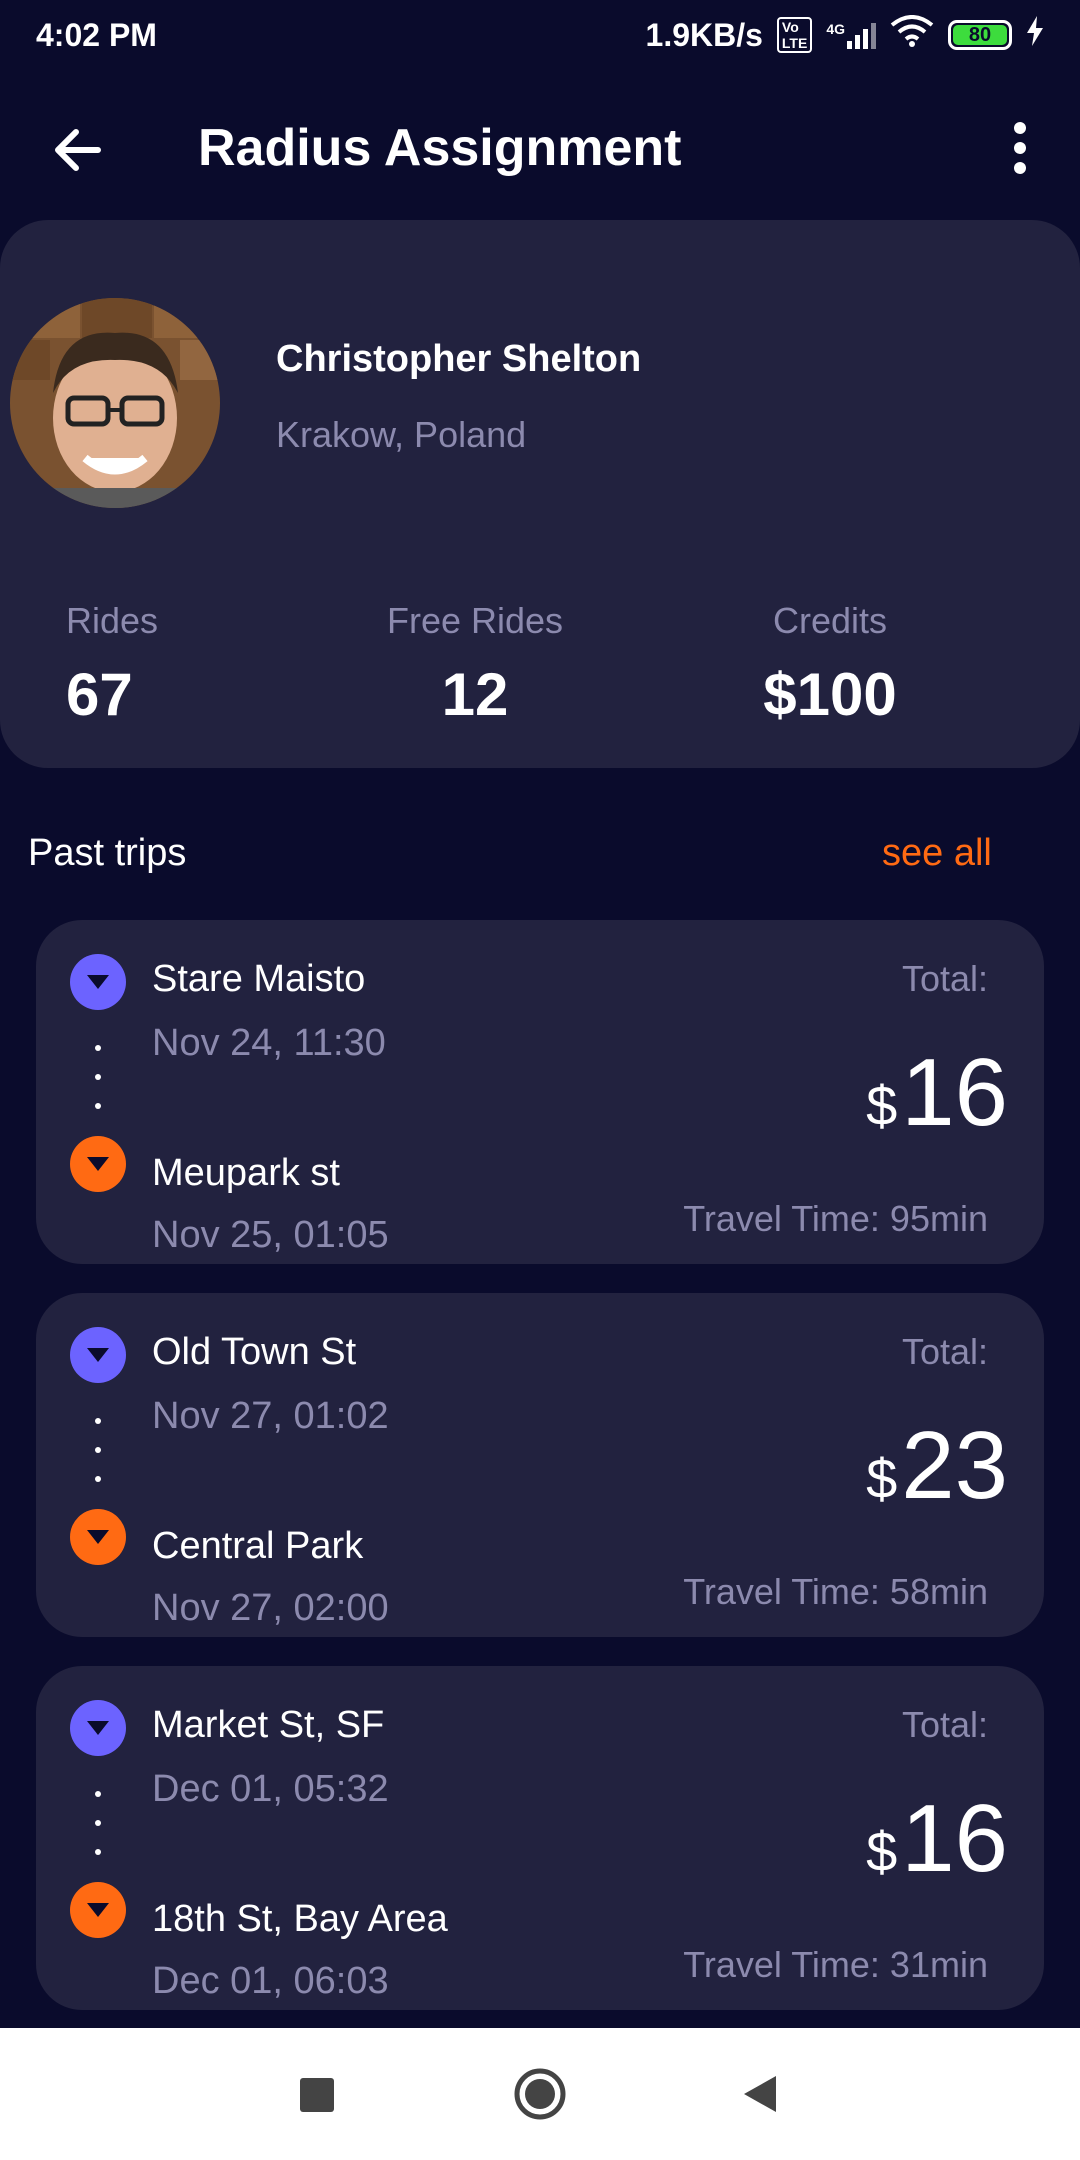 This screenshot has width=1080, height=2160. Describe the element at coordinates (107, 853) in the screenshot. I see `section-title: Past trips` at that location.